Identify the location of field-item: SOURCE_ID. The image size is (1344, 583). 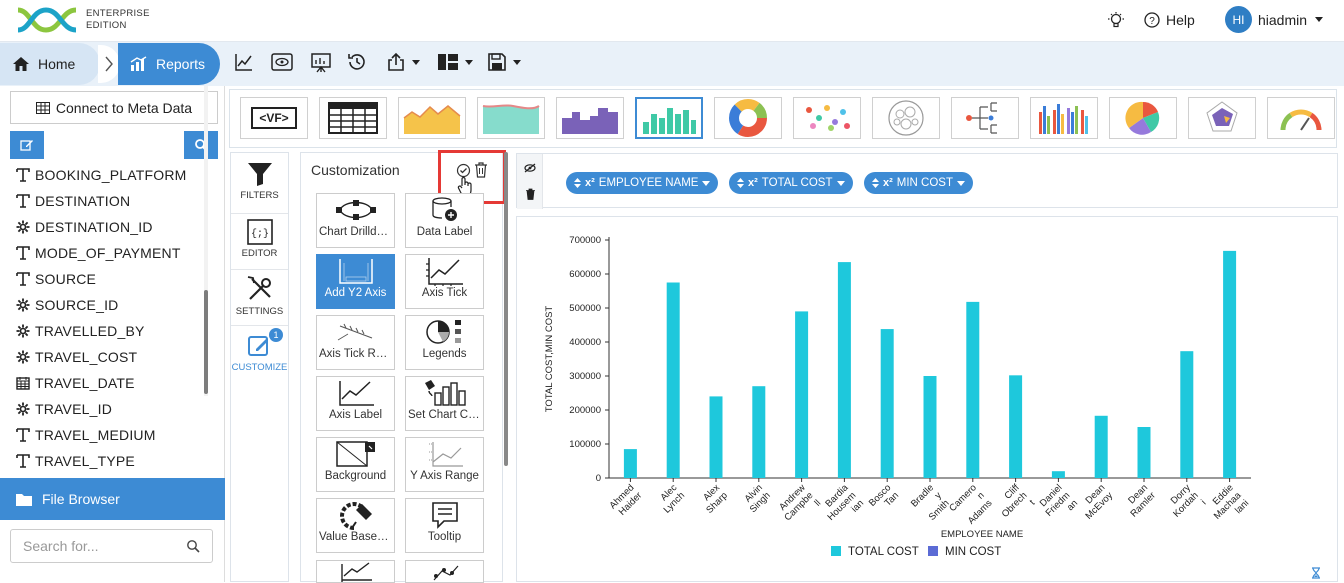
(105, 305).